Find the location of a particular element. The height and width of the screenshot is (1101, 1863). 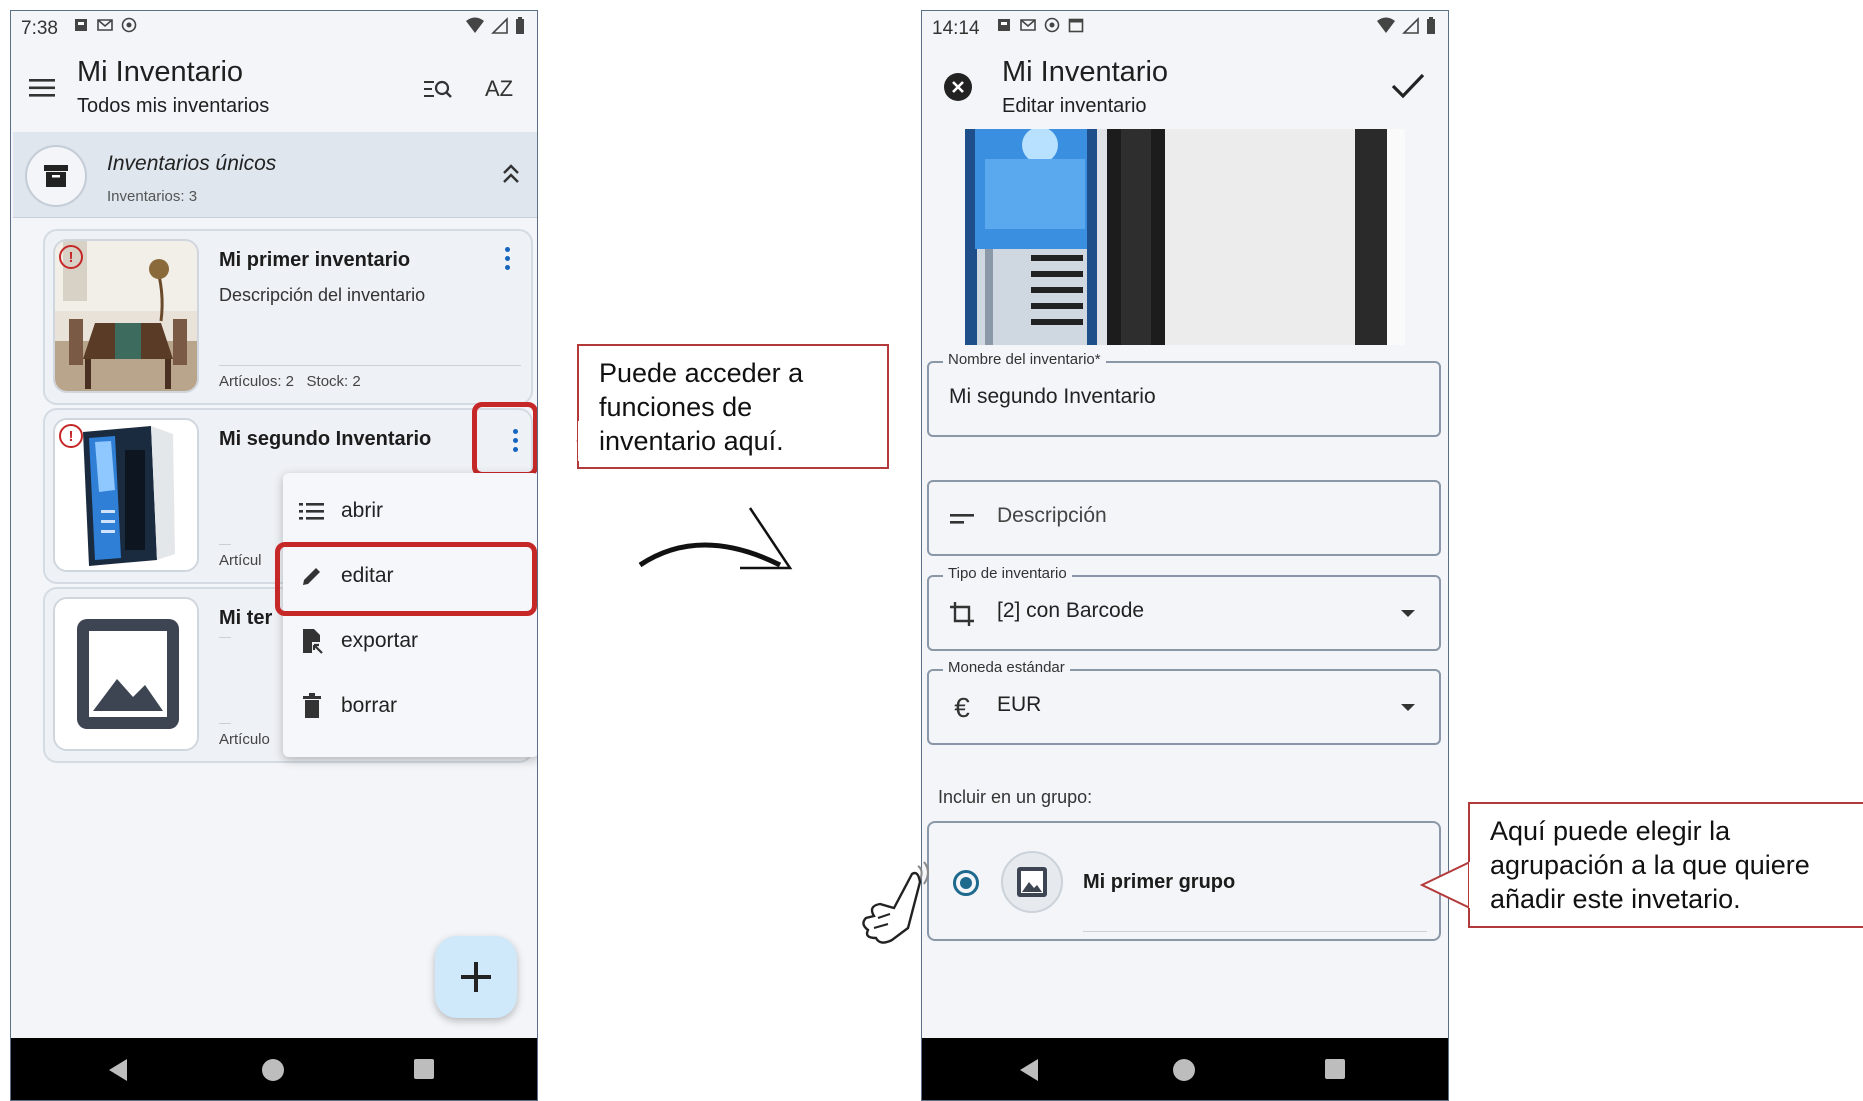

group-radio-button is located at coordinates (966, 883).